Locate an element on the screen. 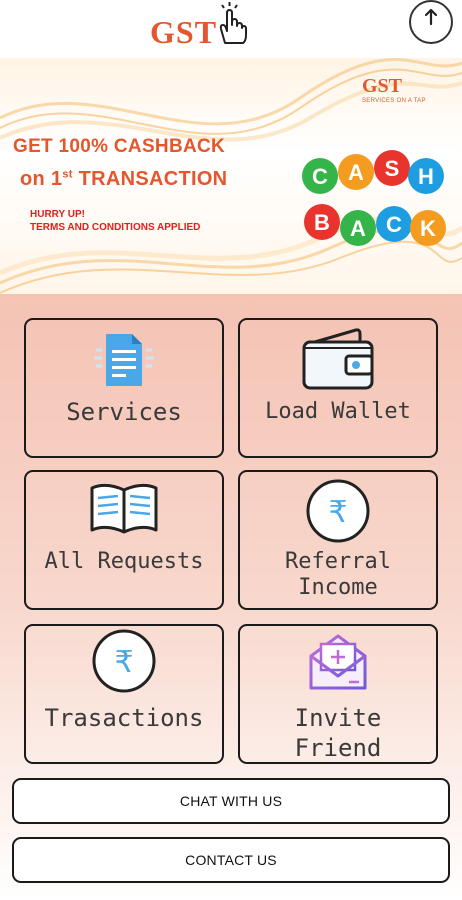 Image resolution: width=462 pixels, height=900 pixels. banner-brand: GST SERVICES ON A TAP is located at coordinates (394, 90).